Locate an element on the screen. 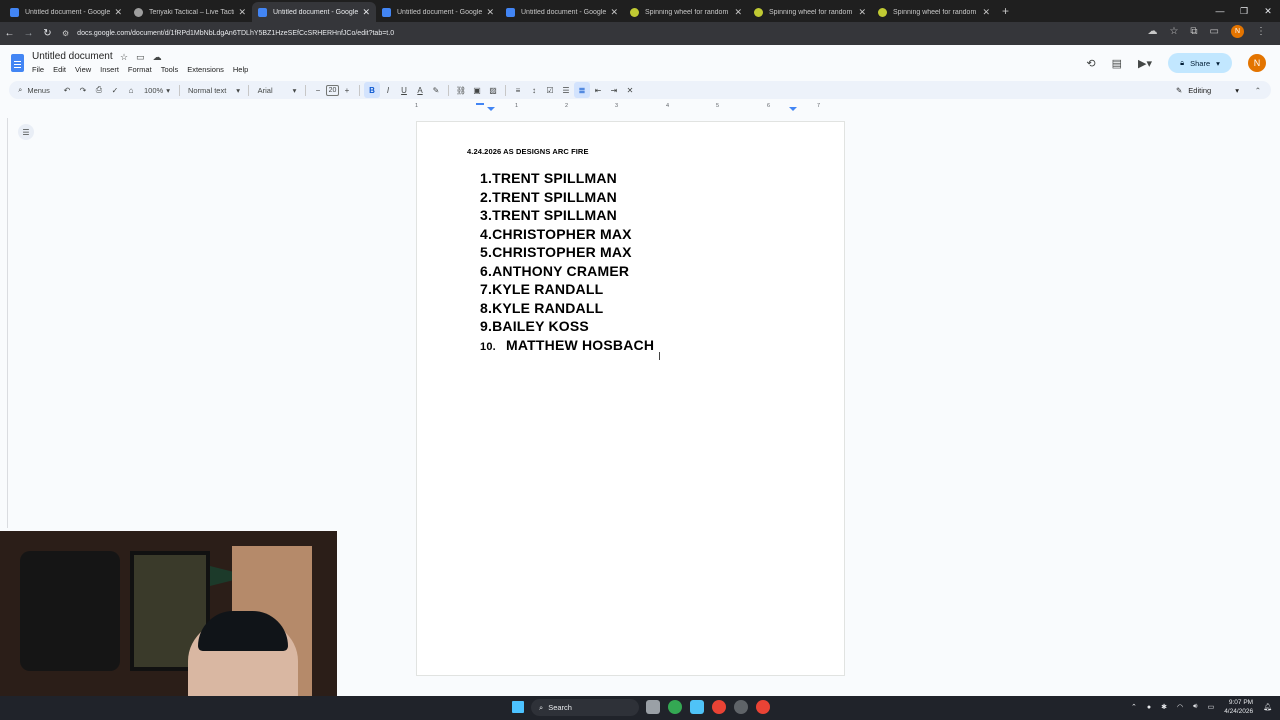  volume-icon: 🔊︎ is located at coordinates (1195, 707).